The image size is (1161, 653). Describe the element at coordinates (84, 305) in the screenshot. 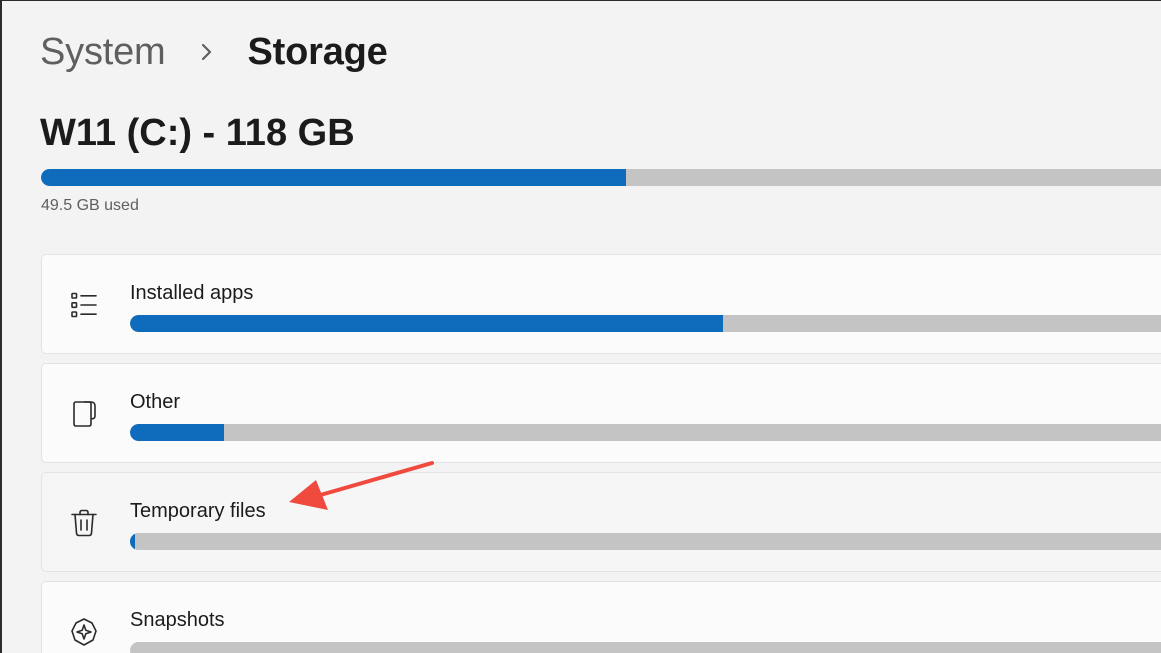

I see `list-icon` at that location.